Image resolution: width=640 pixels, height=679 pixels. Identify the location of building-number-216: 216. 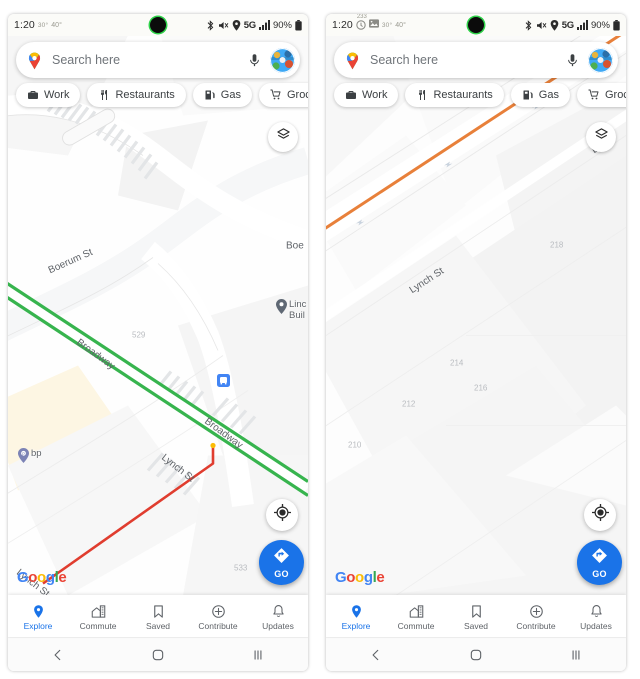
(481, 388).